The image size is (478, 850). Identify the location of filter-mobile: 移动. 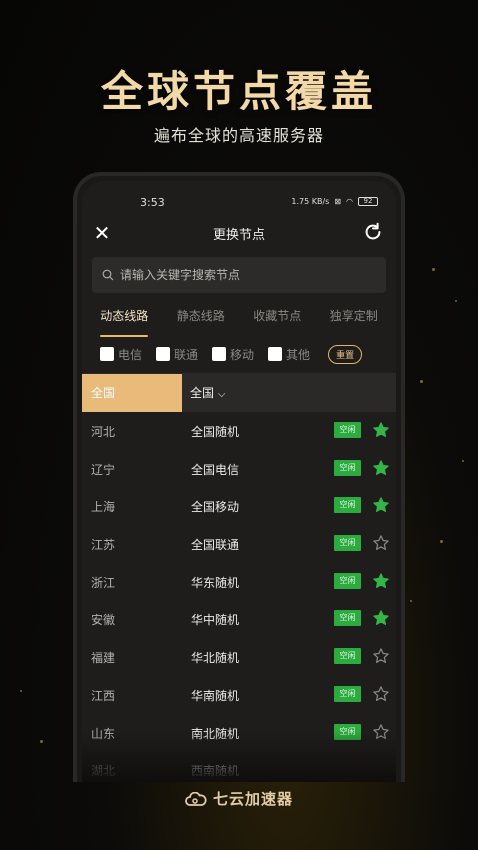
(233, 354).